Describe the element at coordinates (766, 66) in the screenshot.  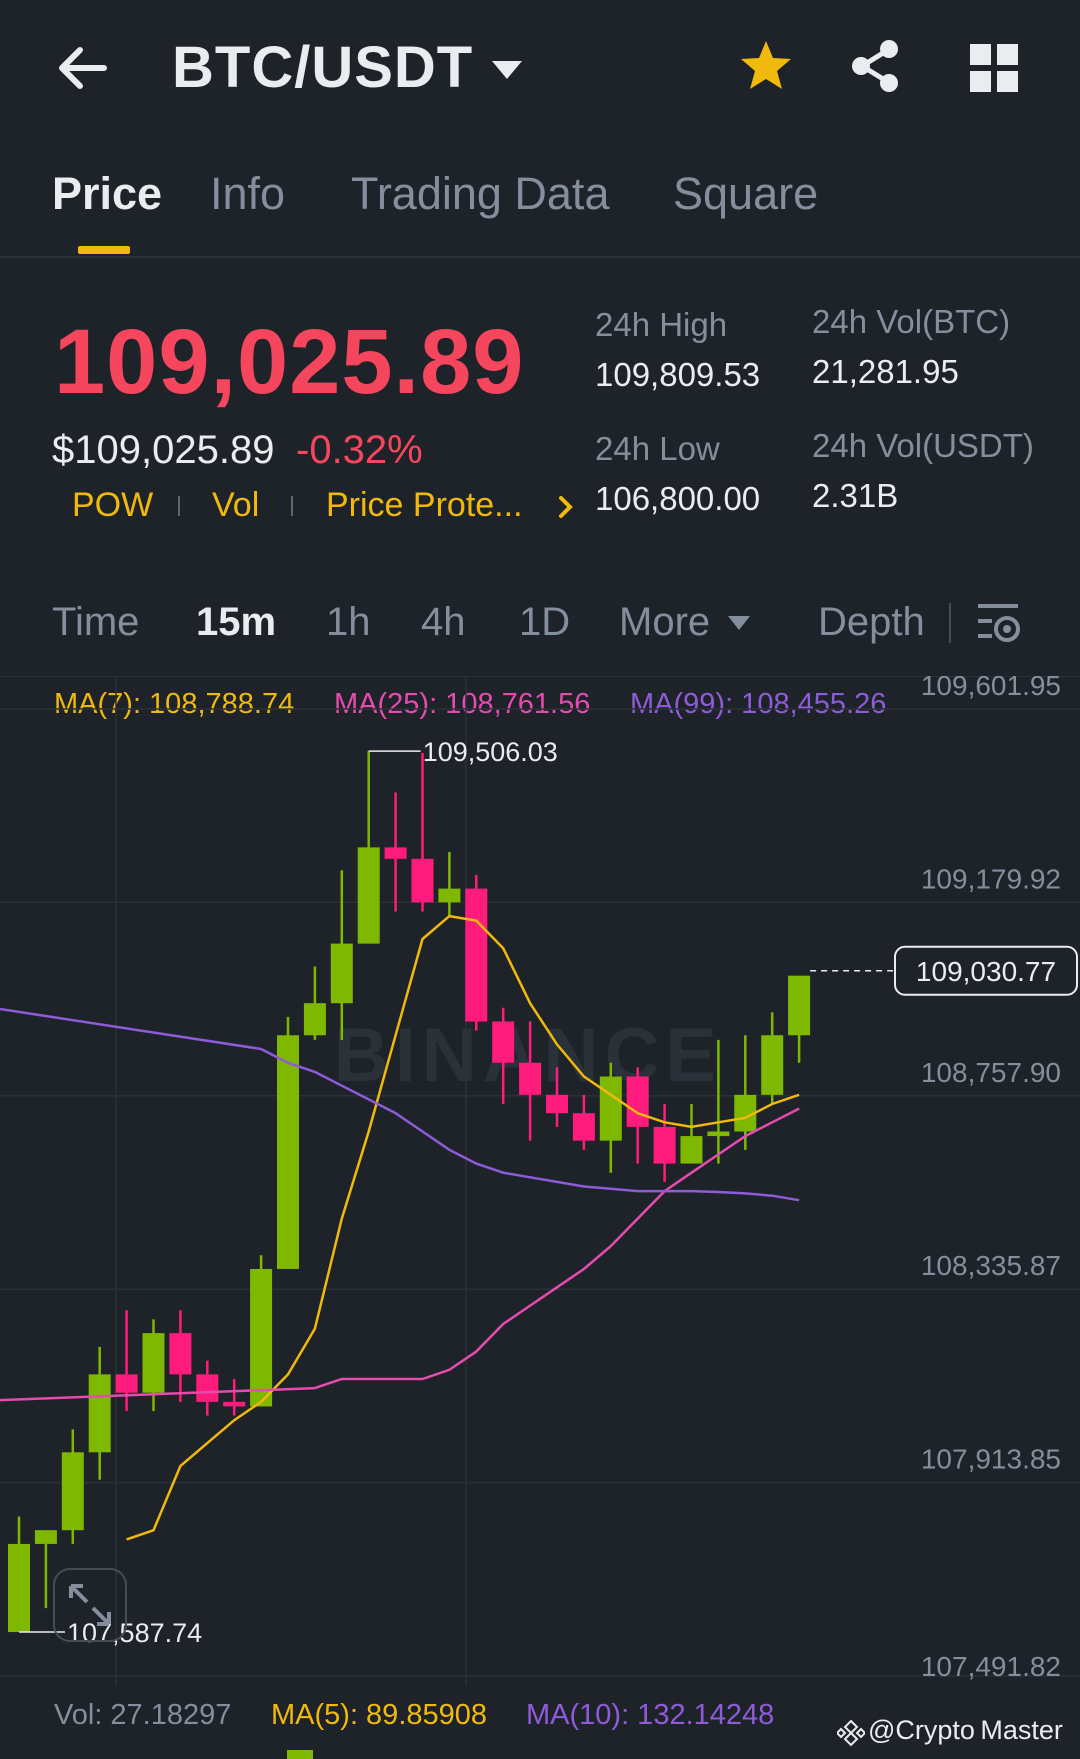
I see `star-icon` at that location.